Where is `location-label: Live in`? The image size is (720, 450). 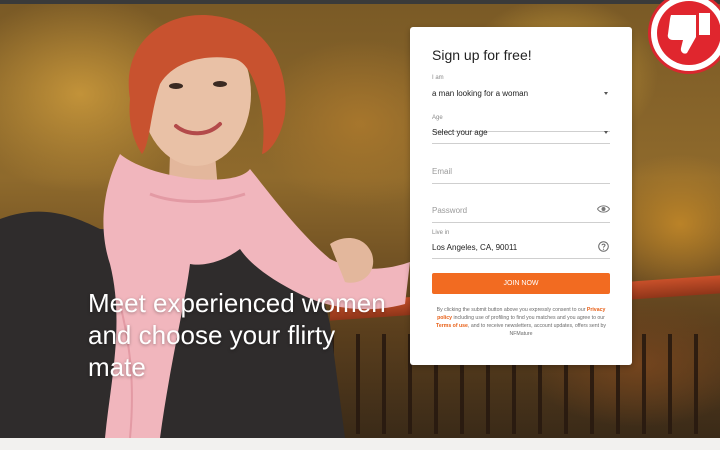
location-label: Live in is located at coordinates (441, 233).